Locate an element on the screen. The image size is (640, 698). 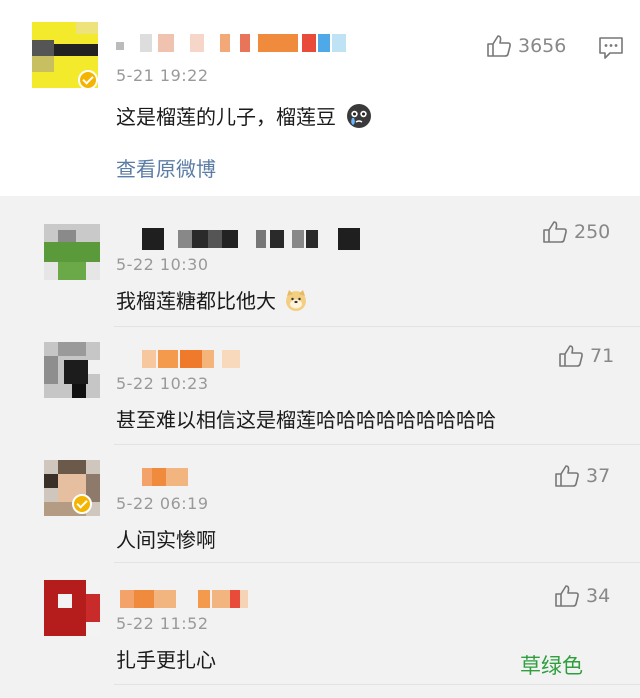
reply-text: 甚至难以相信这是榴莲哈哈哈哈哈哈哈哈哈 is located at coordinates (306, 420).